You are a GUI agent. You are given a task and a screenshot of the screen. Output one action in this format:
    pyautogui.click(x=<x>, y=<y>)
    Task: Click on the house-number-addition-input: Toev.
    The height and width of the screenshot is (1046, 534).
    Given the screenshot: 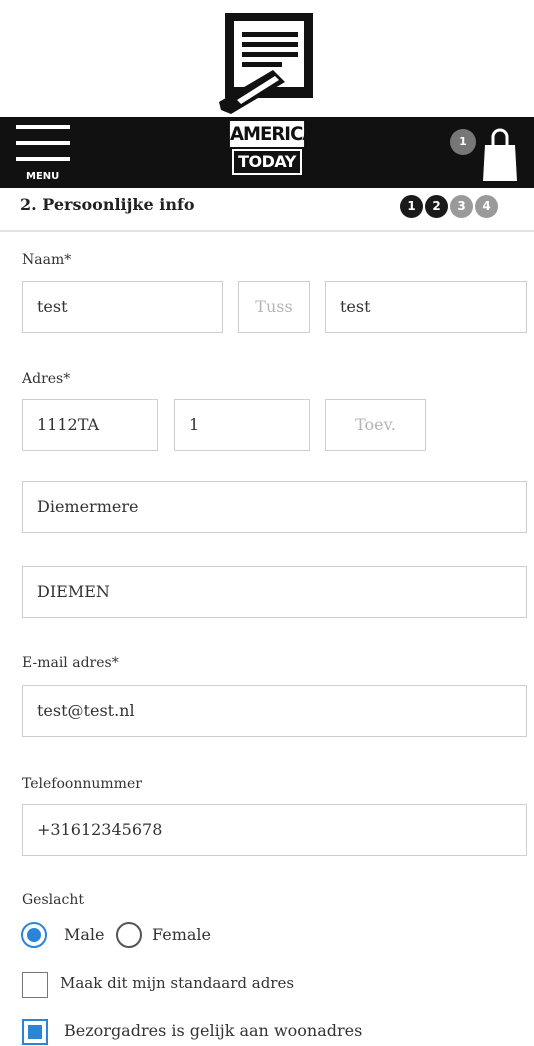 What is the action you would take?
    pyautogui.click(x=375, y=425)
    